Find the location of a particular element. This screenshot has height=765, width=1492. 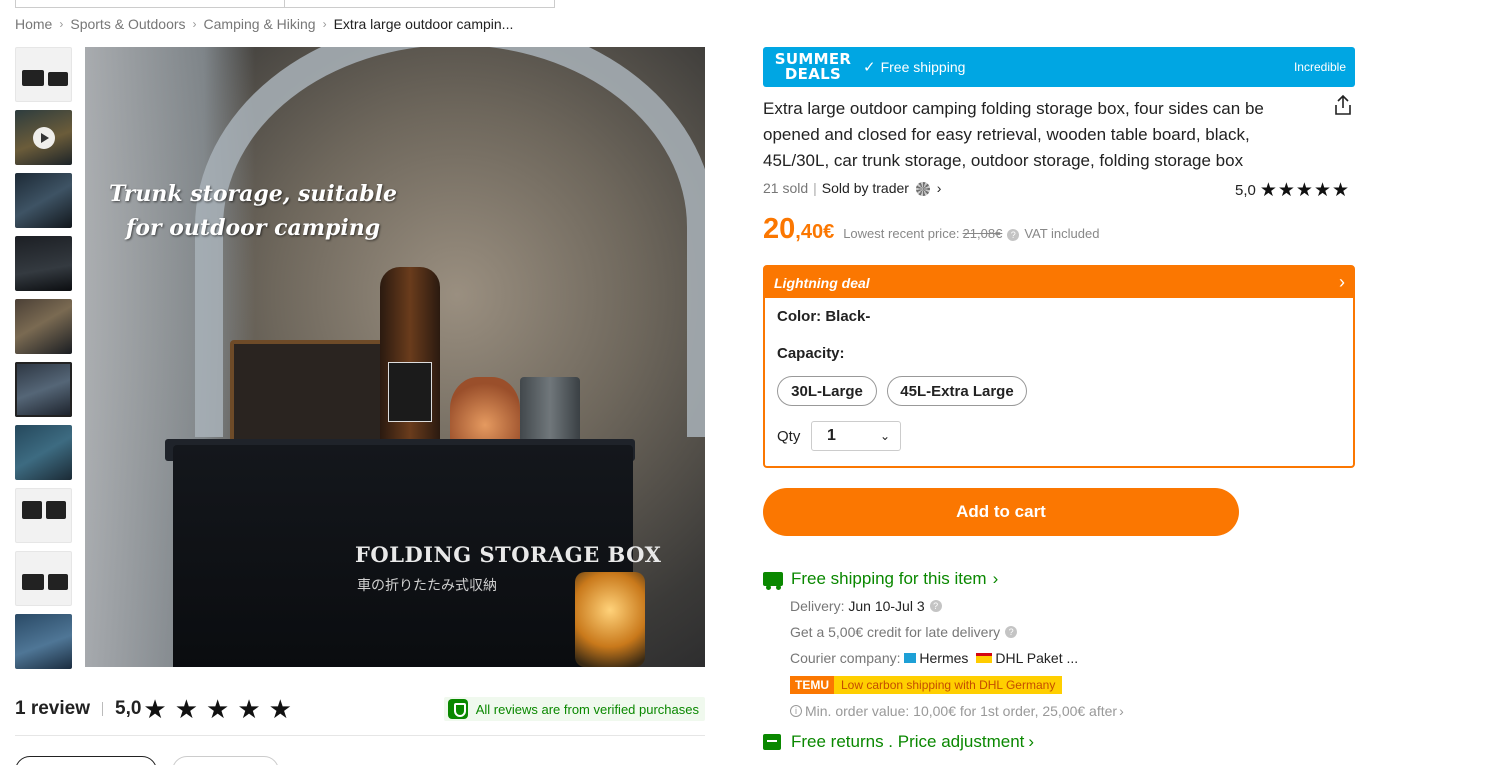

qty-label: Qty is located at coordinates (789, 436).